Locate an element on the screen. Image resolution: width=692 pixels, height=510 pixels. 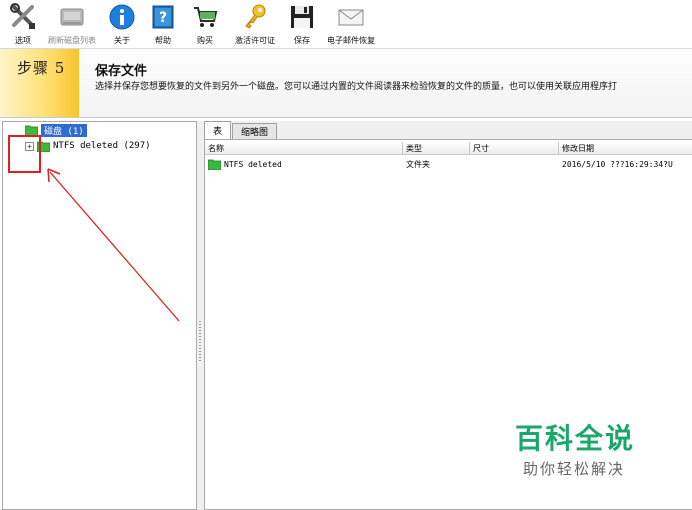
column-header-size: 尺寸 is located at coordinates (514, 148).